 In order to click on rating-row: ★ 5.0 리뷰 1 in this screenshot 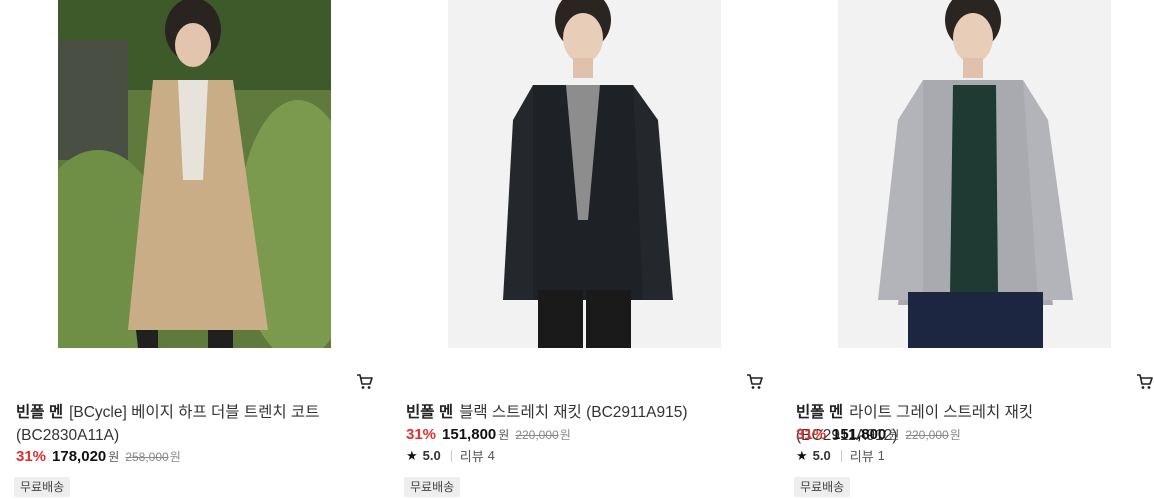, I will do `click(840, 455)`.